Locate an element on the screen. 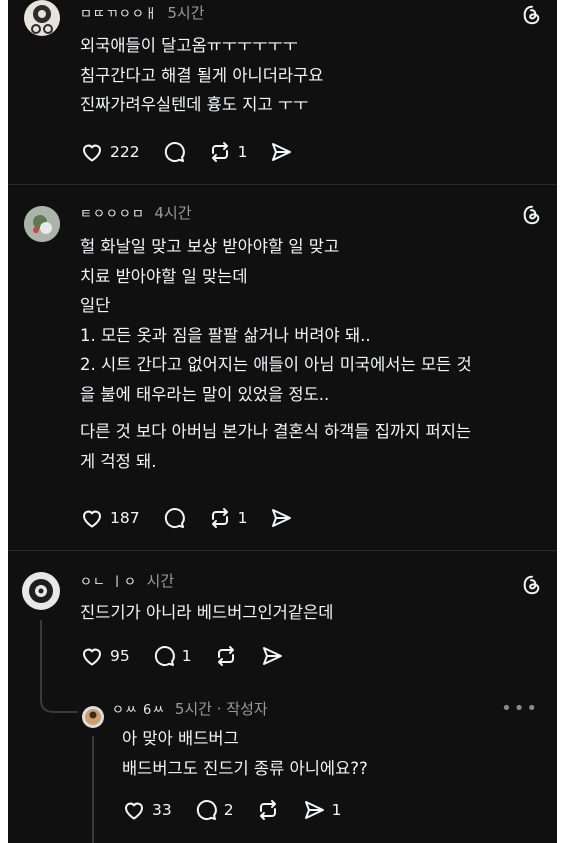 This screenshot has height=843, width=571. comment-count: 2 is located at coordinates (228, 810).